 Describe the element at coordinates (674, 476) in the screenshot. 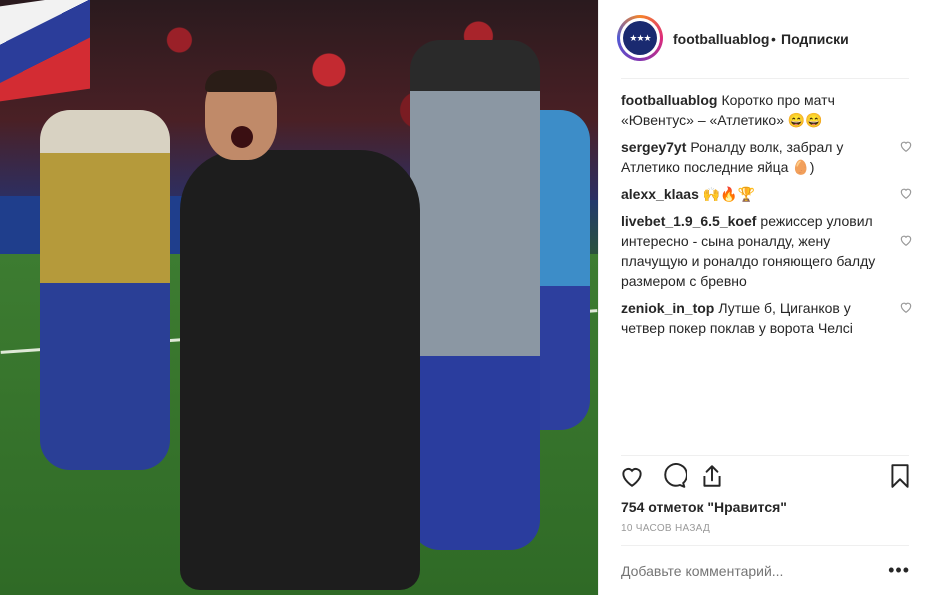

I see `comment-icon` at that location.